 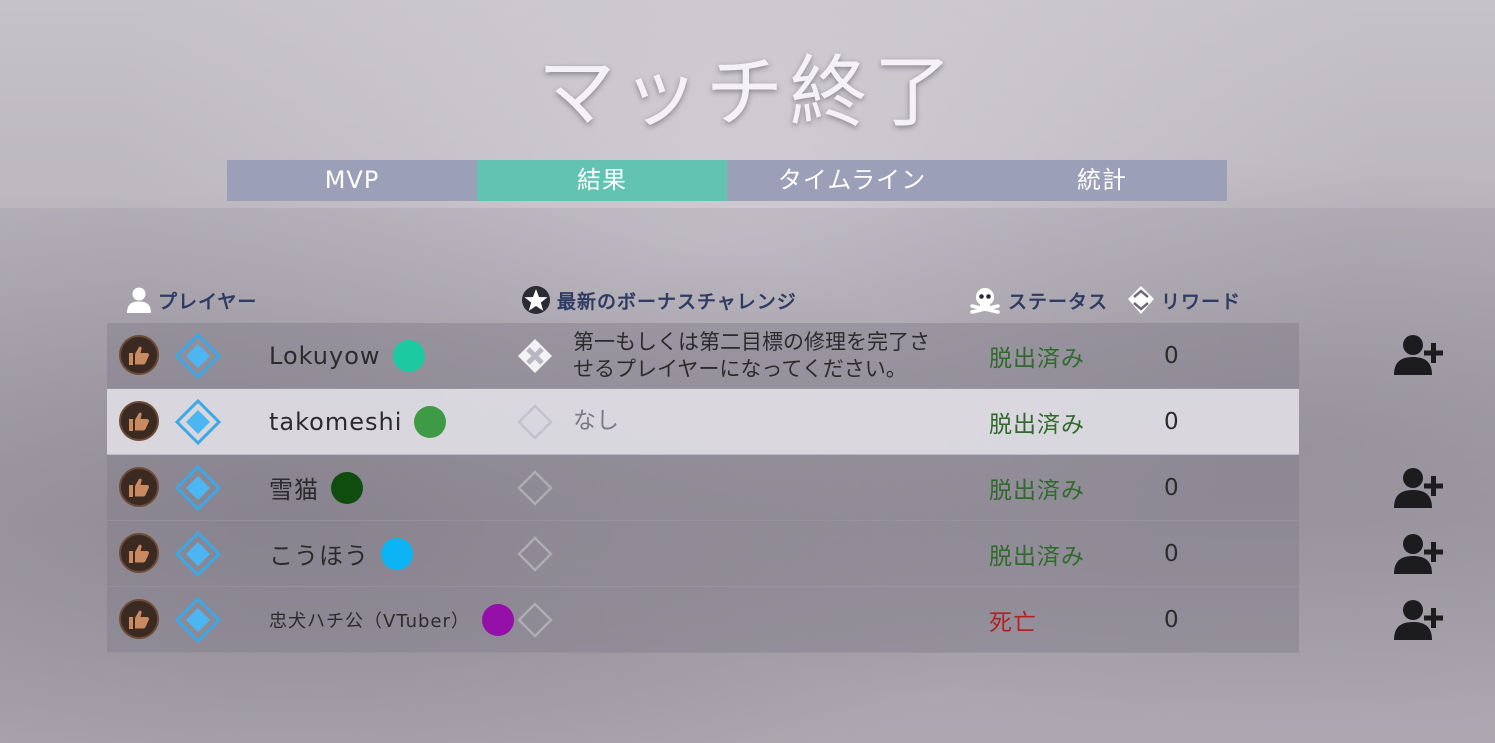 I want to click on tab-timeline: タイムライン, so click(x=852, y=180).